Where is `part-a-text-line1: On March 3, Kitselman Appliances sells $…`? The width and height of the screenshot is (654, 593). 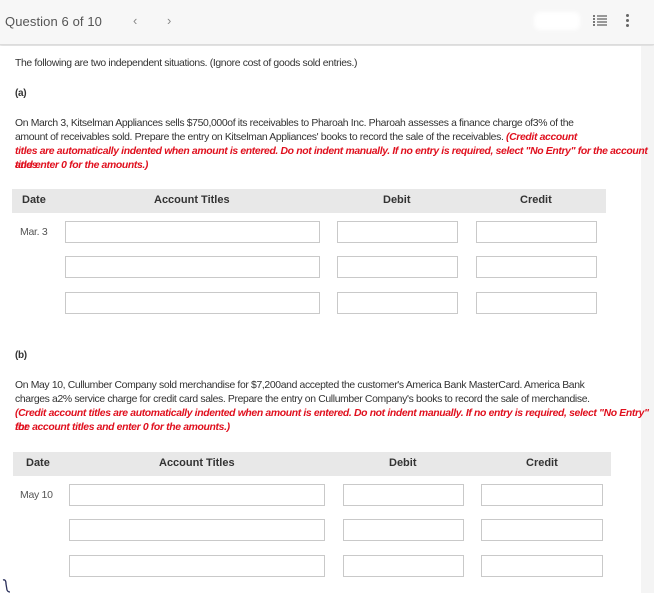 part-a-text-line1: On March 3, Kitselman Appliances sells $… is located at coordinates (294, 123).